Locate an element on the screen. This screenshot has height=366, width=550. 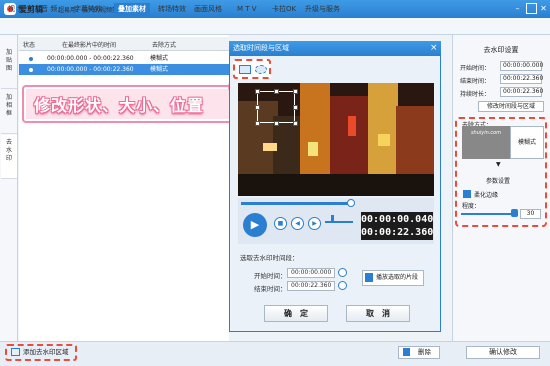
rectangle-shape-icon is located at coordinates (245, 69).